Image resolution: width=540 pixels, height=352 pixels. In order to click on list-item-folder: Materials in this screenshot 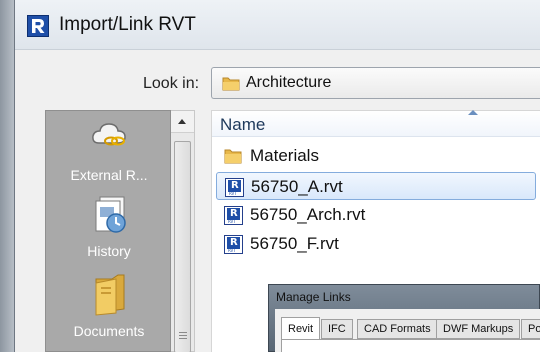, I will do `click(376, 156)`.